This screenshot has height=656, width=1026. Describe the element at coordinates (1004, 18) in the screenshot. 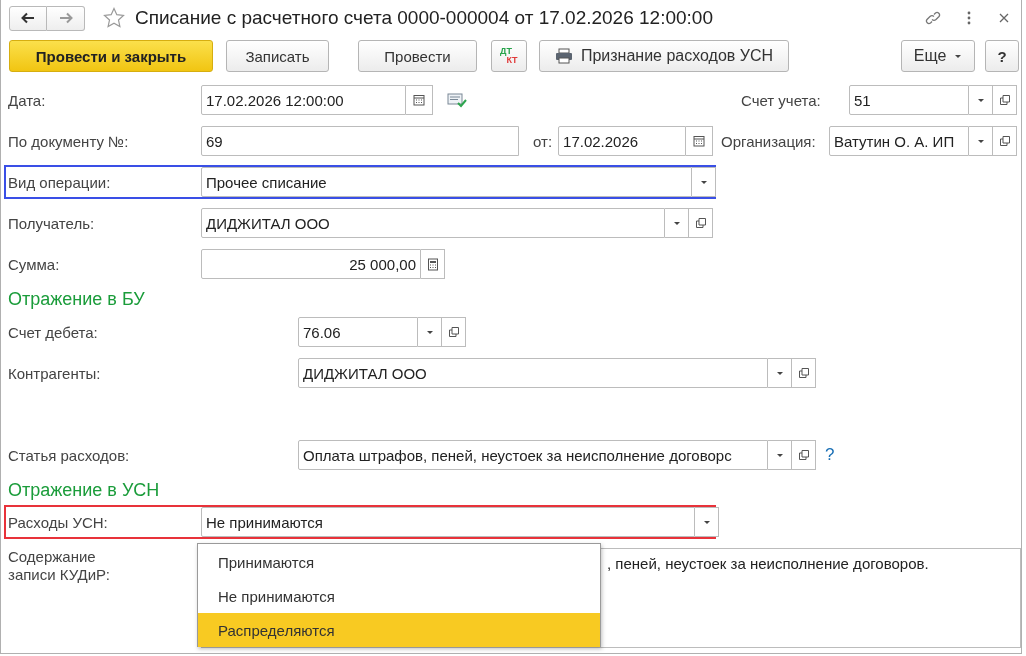

I see `close-icon` at that location.